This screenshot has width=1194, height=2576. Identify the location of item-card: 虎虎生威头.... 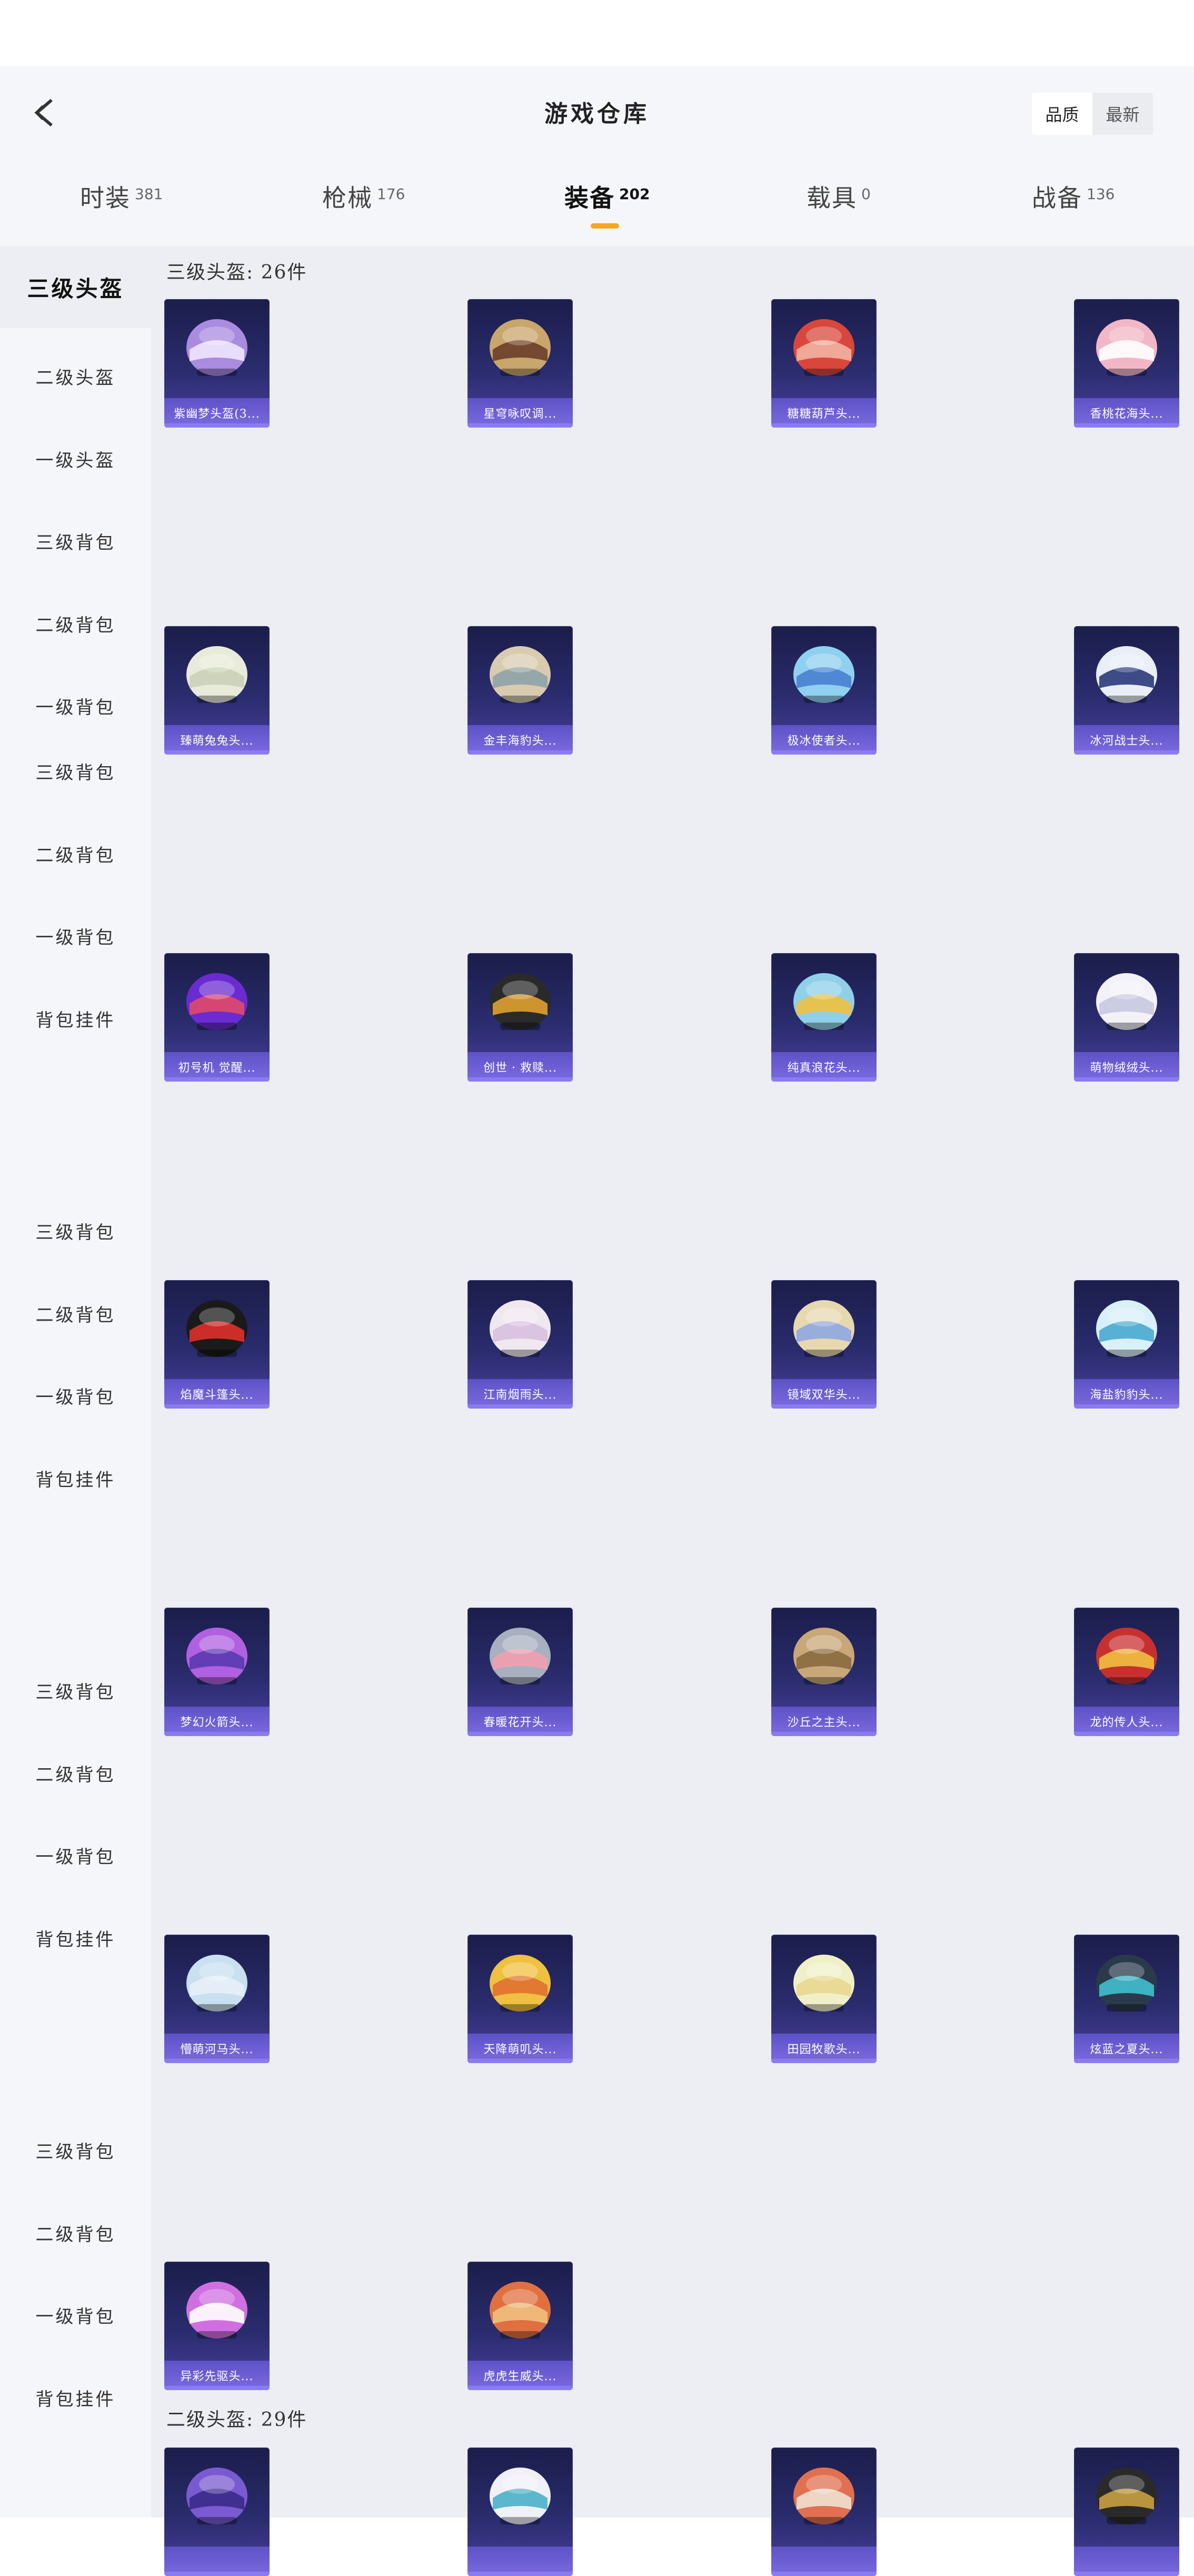
(520, 2326).